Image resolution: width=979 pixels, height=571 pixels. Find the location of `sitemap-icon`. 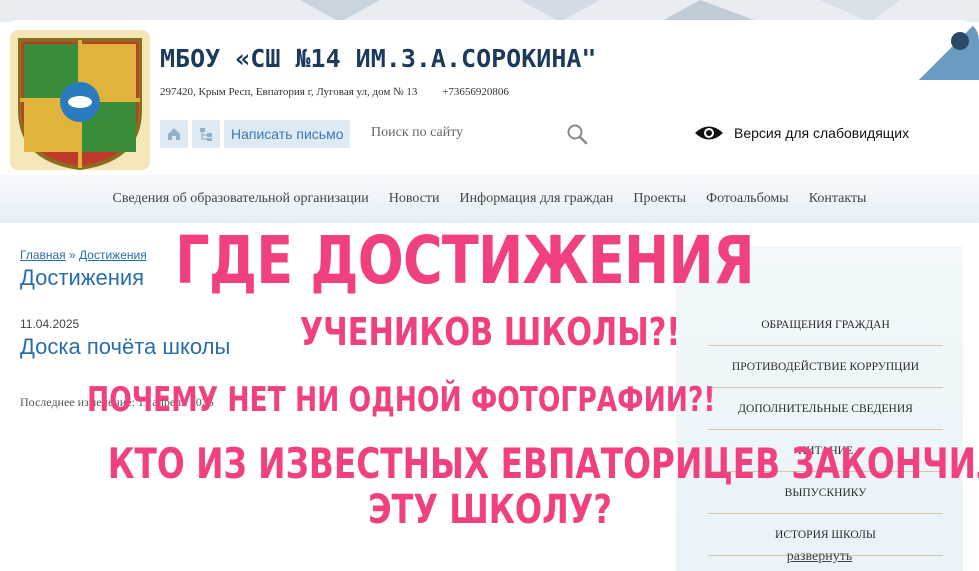

sitemap-icon is located at coordinates (206, 134).